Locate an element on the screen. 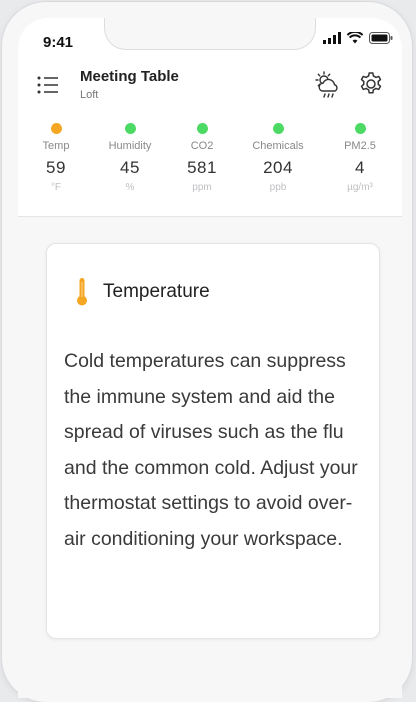 The width and height of the screenshot is (416, 702). metric-unit: °F is located at coordinates (56, 187).